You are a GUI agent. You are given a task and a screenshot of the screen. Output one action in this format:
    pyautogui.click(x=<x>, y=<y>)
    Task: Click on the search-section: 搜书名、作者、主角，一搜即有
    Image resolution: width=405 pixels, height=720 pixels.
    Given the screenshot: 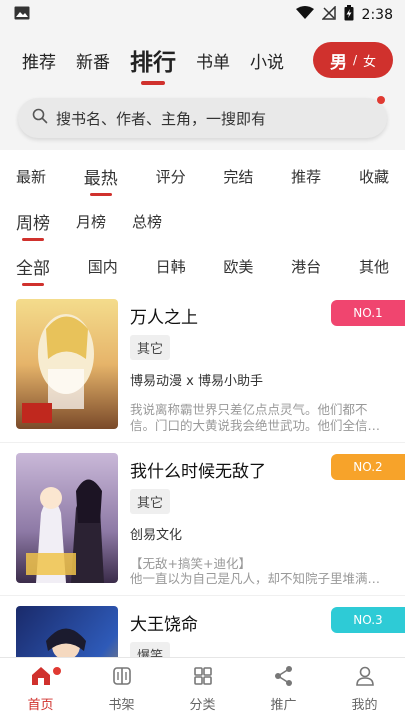 What is the action you would take?
    pyautogui.click(x=202, y=120)
    